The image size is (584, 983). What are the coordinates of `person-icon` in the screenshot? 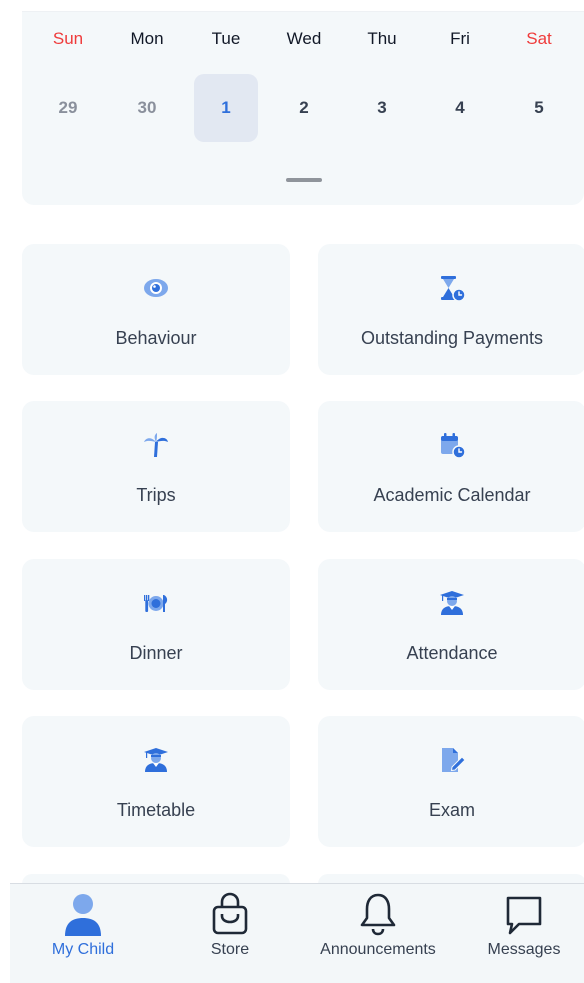 It's located at (83, 914).